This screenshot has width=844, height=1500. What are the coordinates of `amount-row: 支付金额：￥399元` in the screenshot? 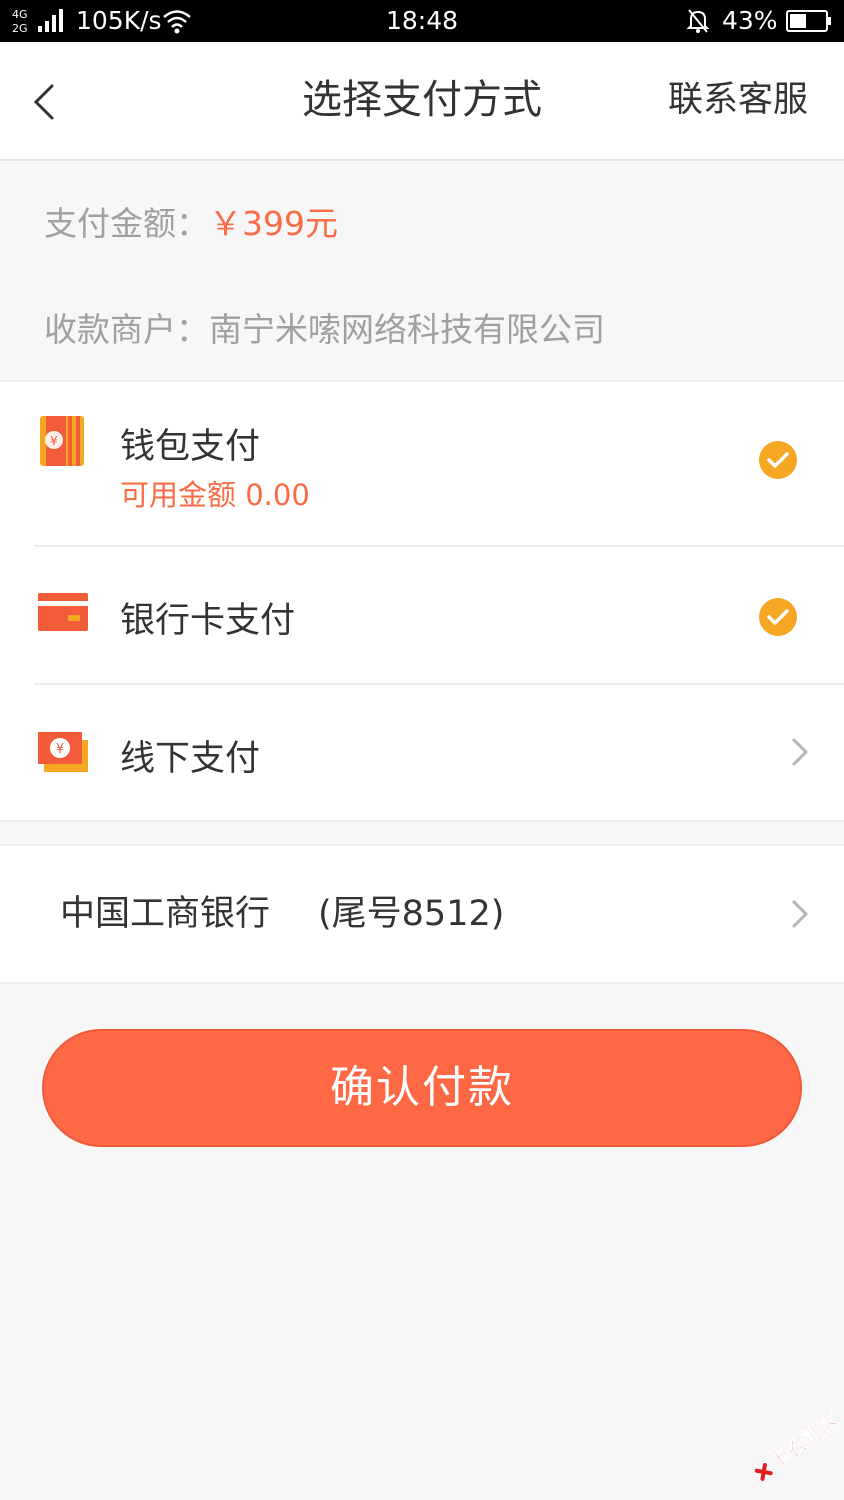 It's located at (191, 221).